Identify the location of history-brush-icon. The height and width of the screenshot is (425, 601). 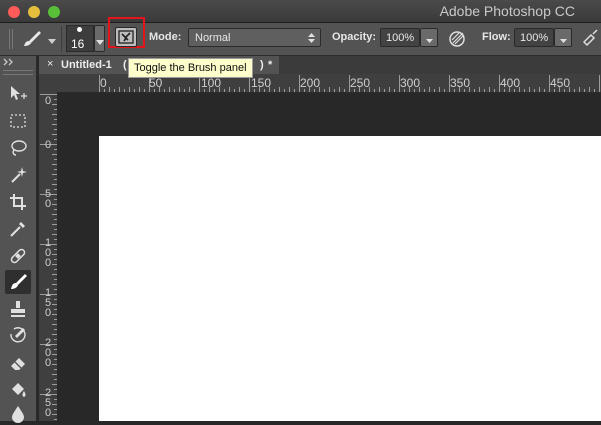
(18, 335).